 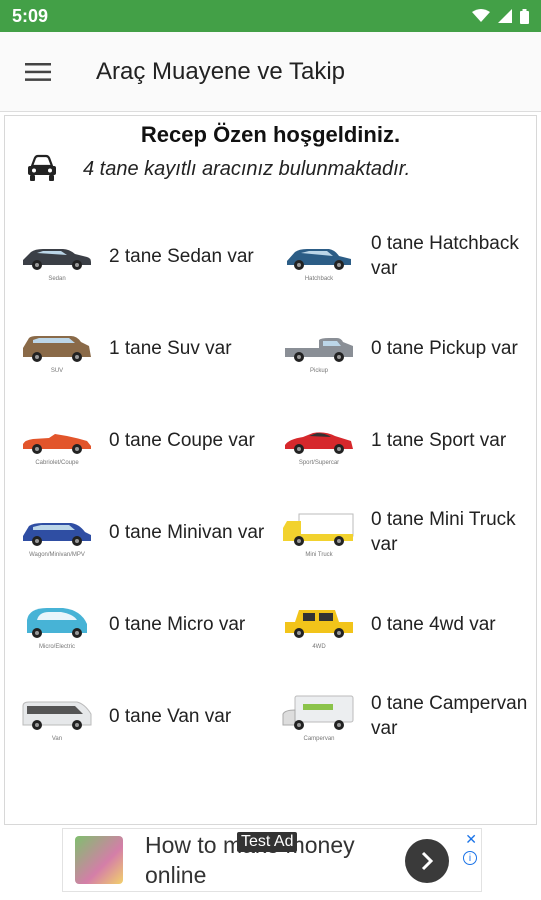 I want to click on status-icons, so click(x=500, y=16).